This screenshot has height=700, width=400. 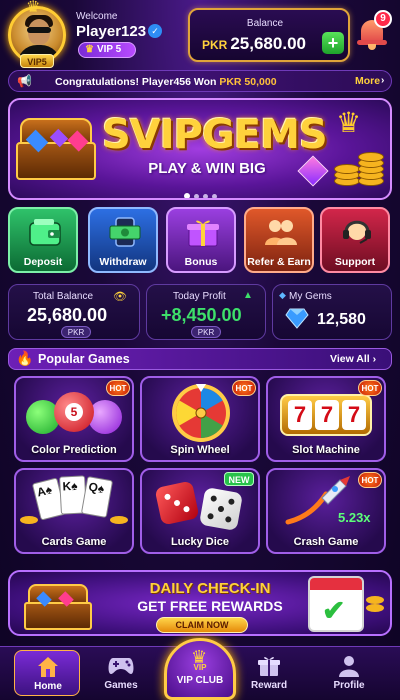 What do you see at coordinates (279, 262) in the screenshot?
I see `refer-earn-label: Refer & Earn` at bounding box center [279, 262].